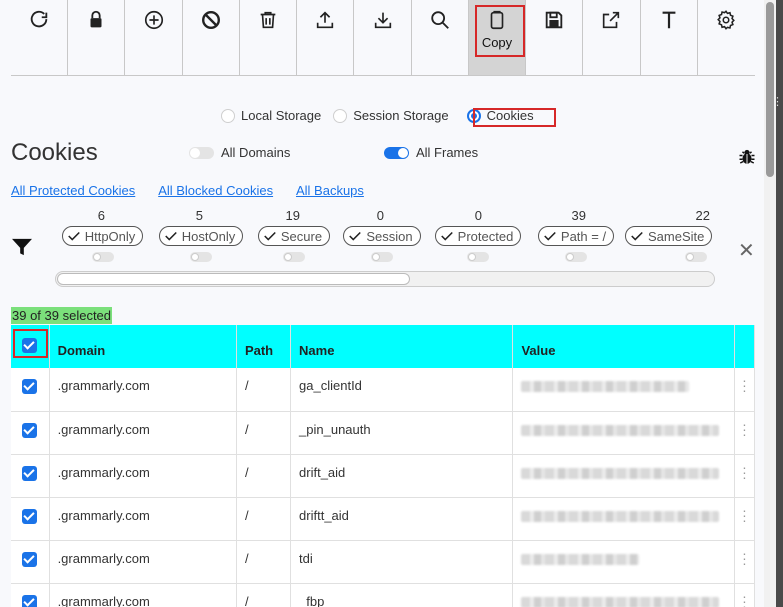 This screenshot has width=783, height=607. What do you see at coordinates (73, 190) in the screenshot?
I see `all-protected-cookies-link: All Protected Cookies` at bounding box center [73, 190].